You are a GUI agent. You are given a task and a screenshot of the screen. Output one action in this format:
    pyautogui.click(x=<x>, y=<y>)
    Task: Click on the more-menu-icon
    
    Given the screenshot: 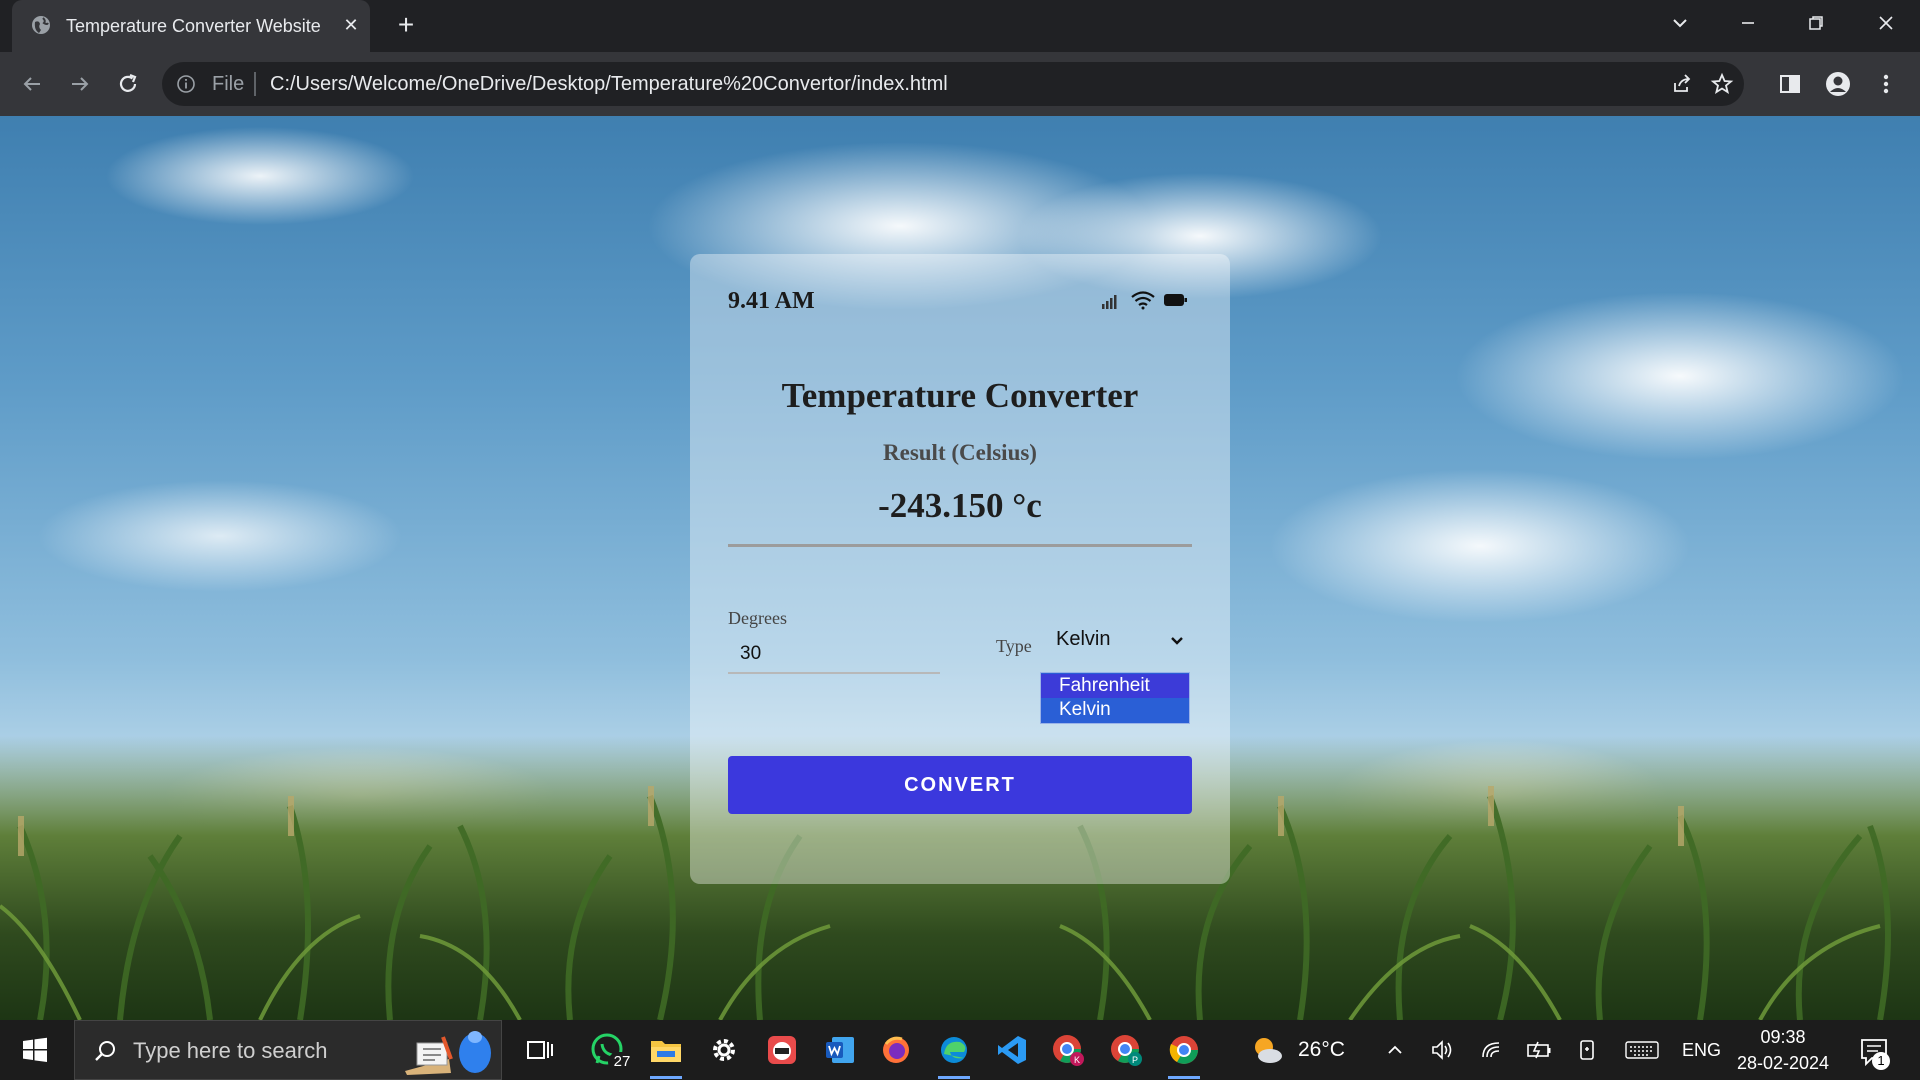 What is the action you would take?
    pyautogui.click(x=1886, y=84)
    